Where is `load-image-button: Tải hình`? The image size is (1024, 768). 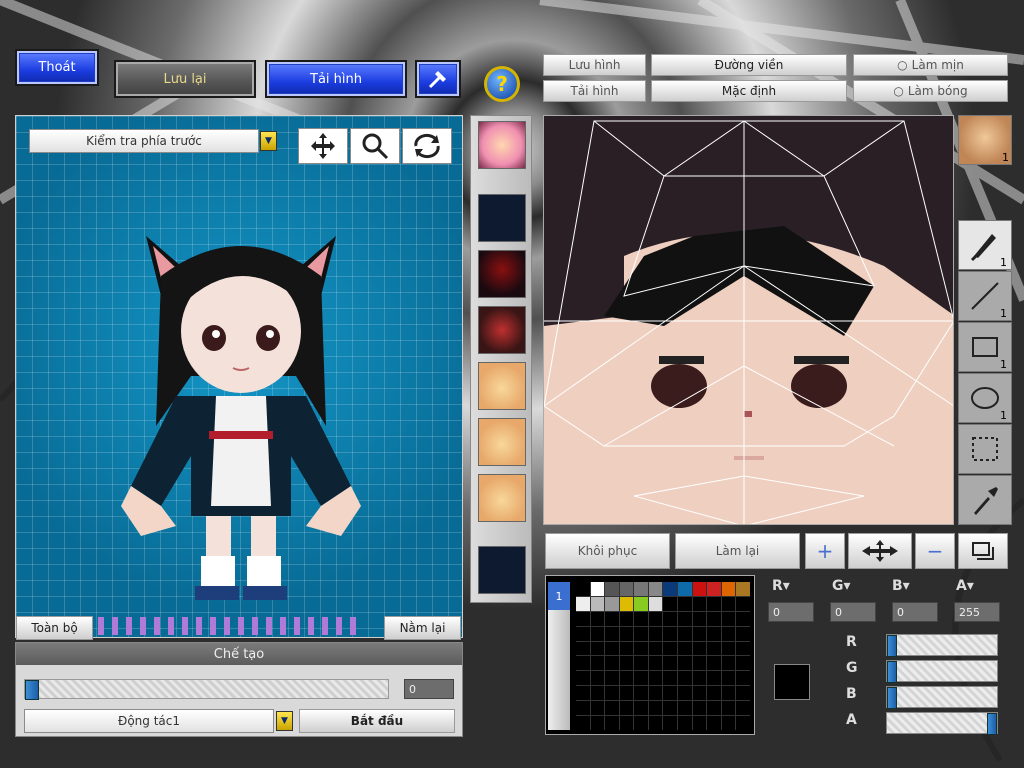 load-image-button: Tải hình is located at coordinates (336, 79).